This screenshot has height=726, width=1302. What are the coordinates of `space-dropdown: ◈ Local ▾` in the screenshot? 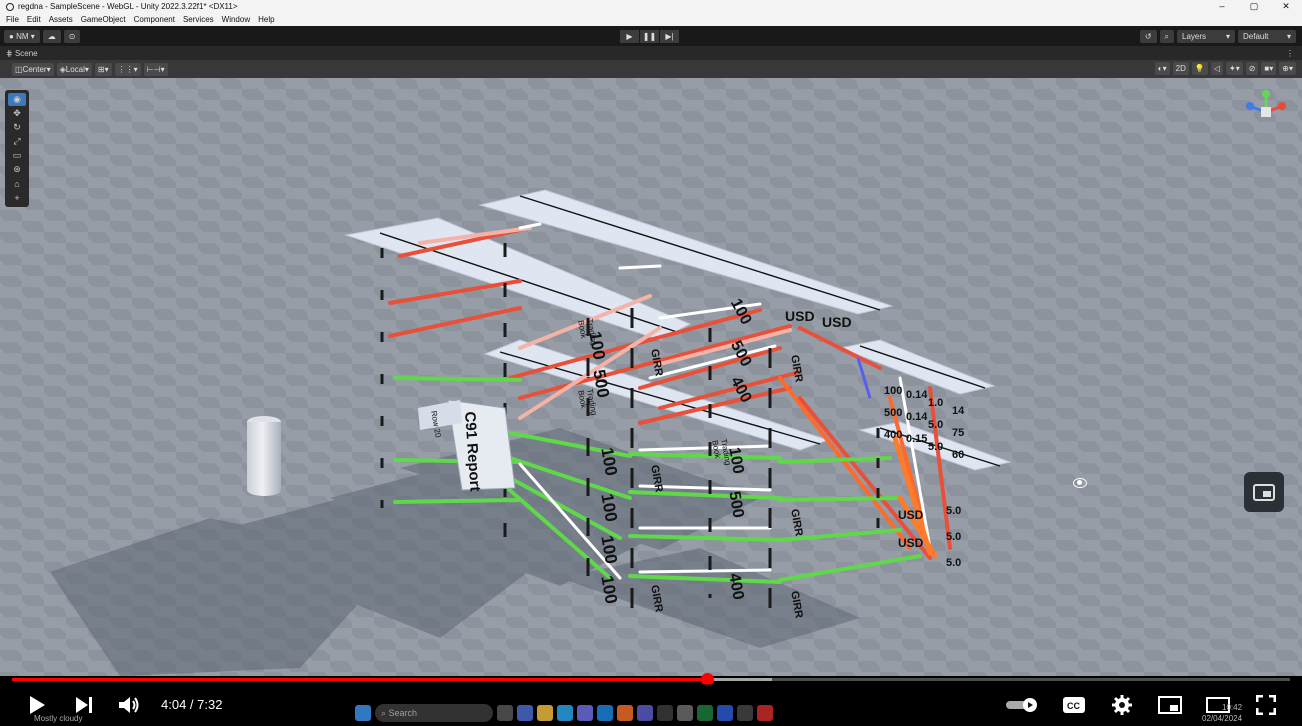 It's located at (74, 69).